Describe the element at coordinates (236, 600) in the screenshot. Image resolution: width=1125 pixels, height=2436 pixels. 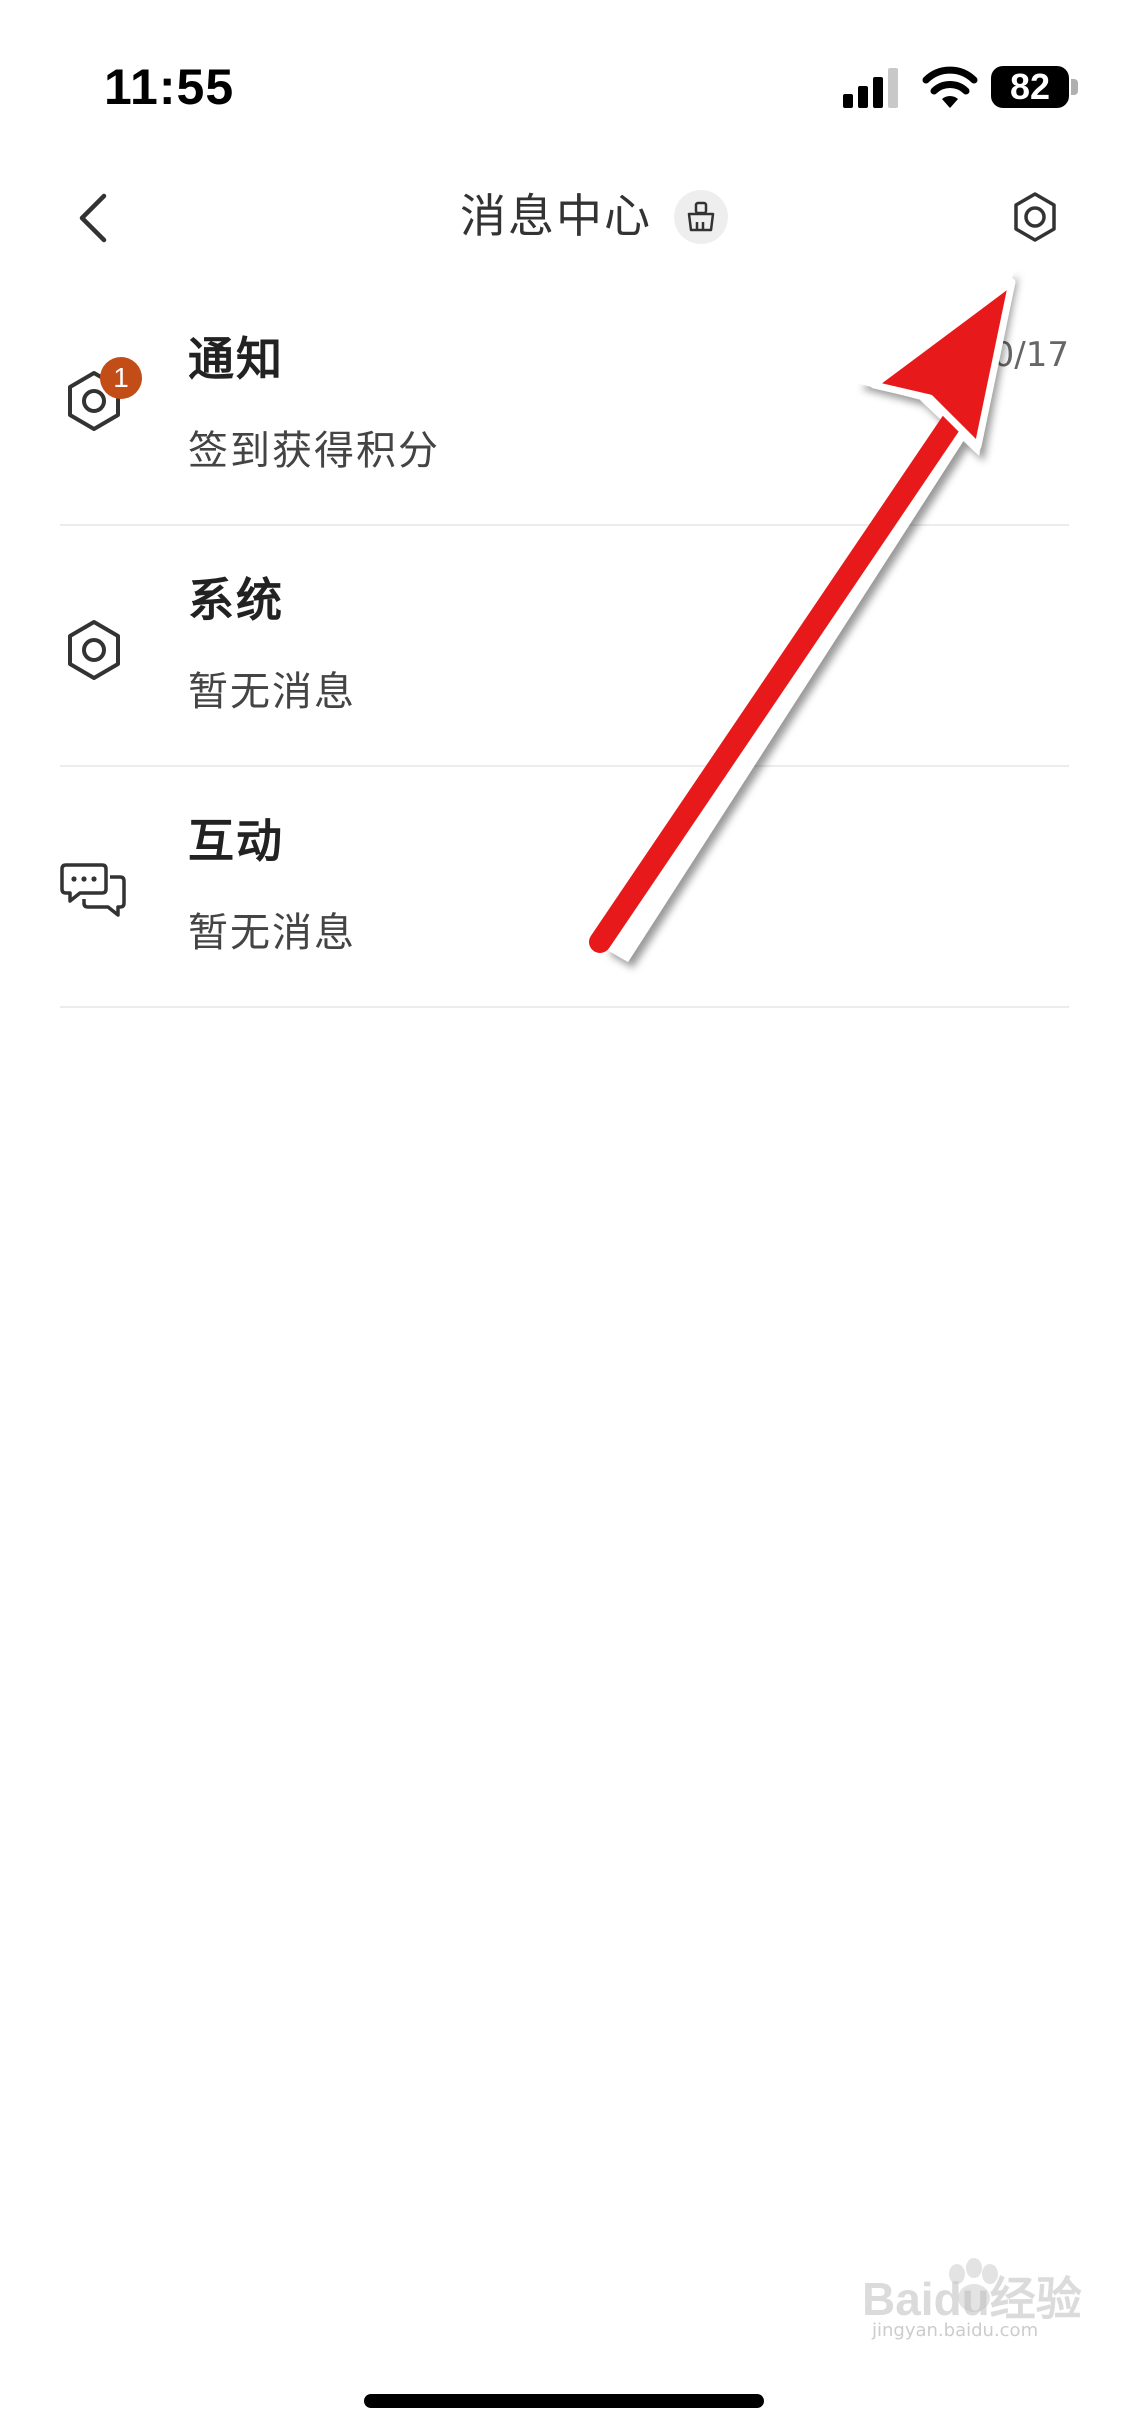
I see `message-title: 系统` at that location.